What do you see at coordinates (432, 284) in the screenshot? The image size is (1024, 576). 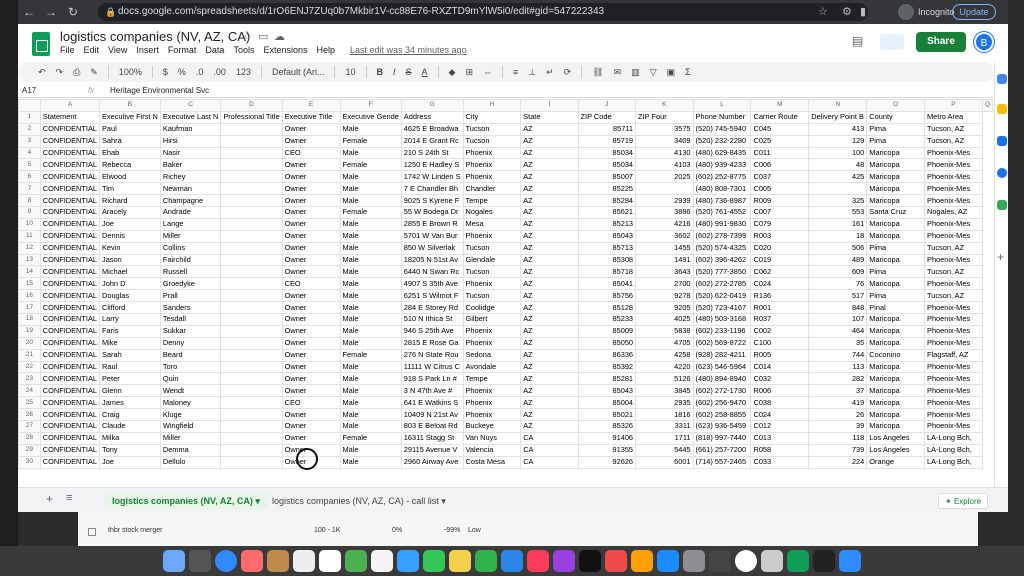 I see `cell: 4907 S 35th Ave` at bounding box center [432, 284].